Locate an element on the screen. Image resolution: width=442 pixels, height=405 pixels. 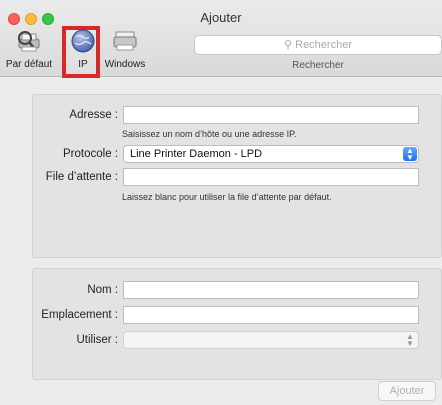
search-field: ⚲ Rechercher is located at coordinates (318, 45).